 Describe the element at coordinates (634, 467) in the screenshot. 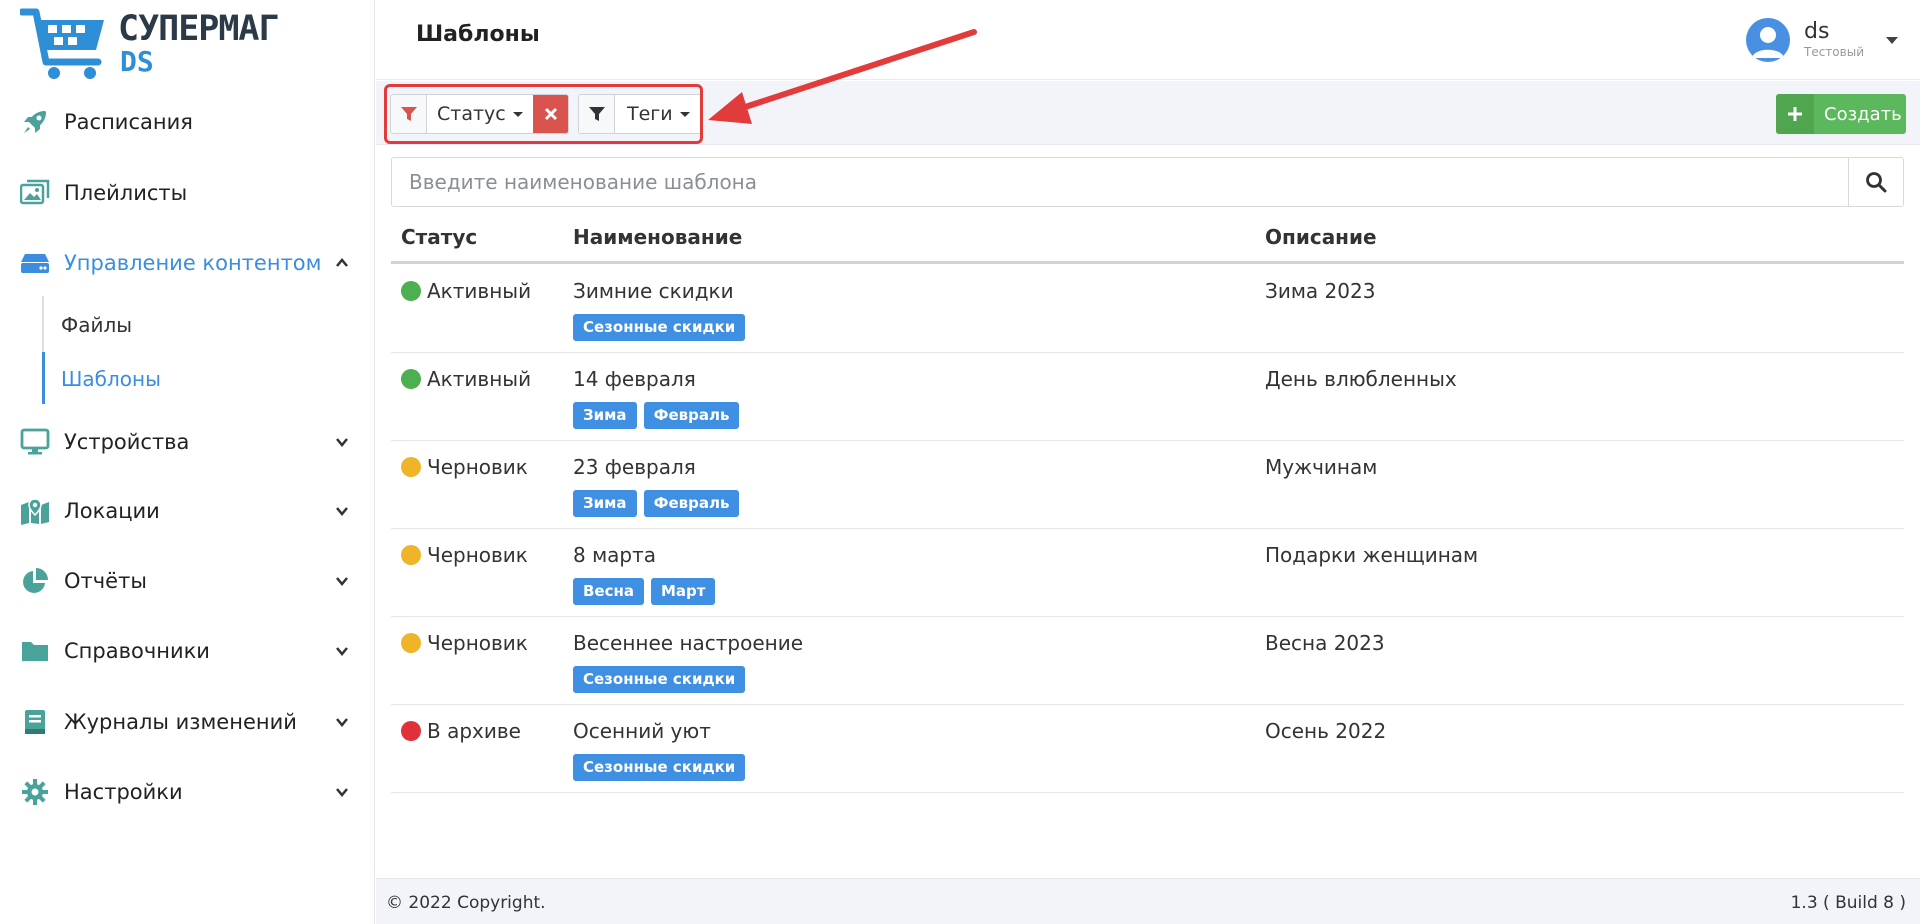

I see `template-name: 23 февраля` at that location.